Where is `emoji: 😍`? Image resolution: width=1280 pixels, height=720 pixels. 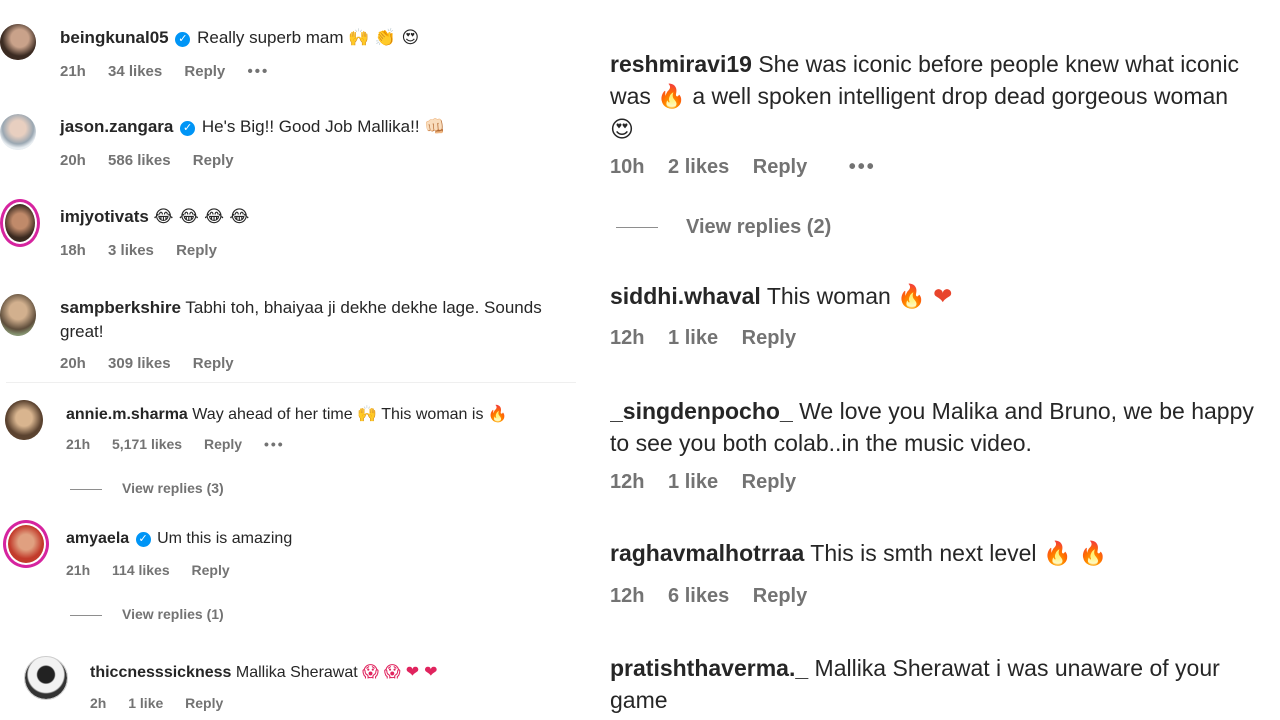 emoji: 😍 is located at coordinates (622, 130).